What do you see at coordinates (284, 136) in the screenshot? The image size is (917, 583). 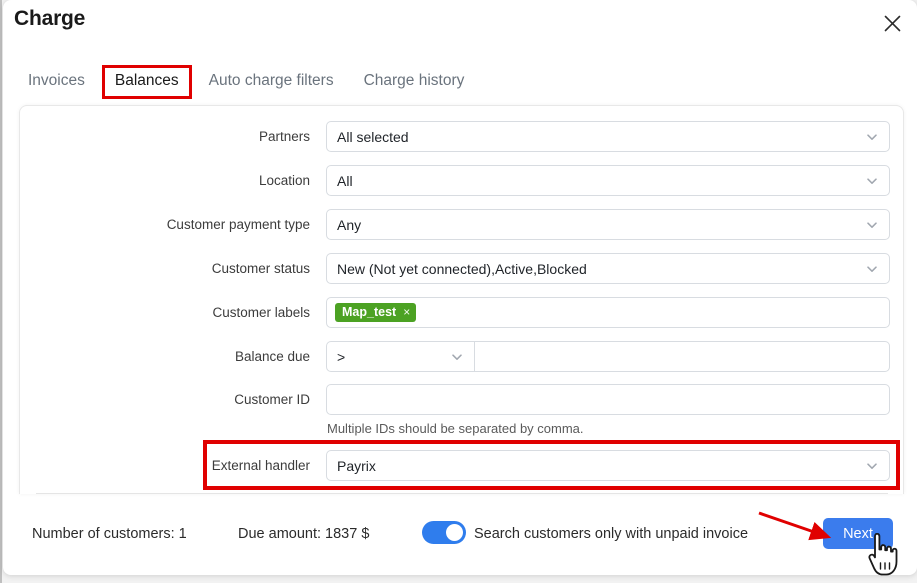 I see `label-partners: Partners` at bounding box center [284, 136].